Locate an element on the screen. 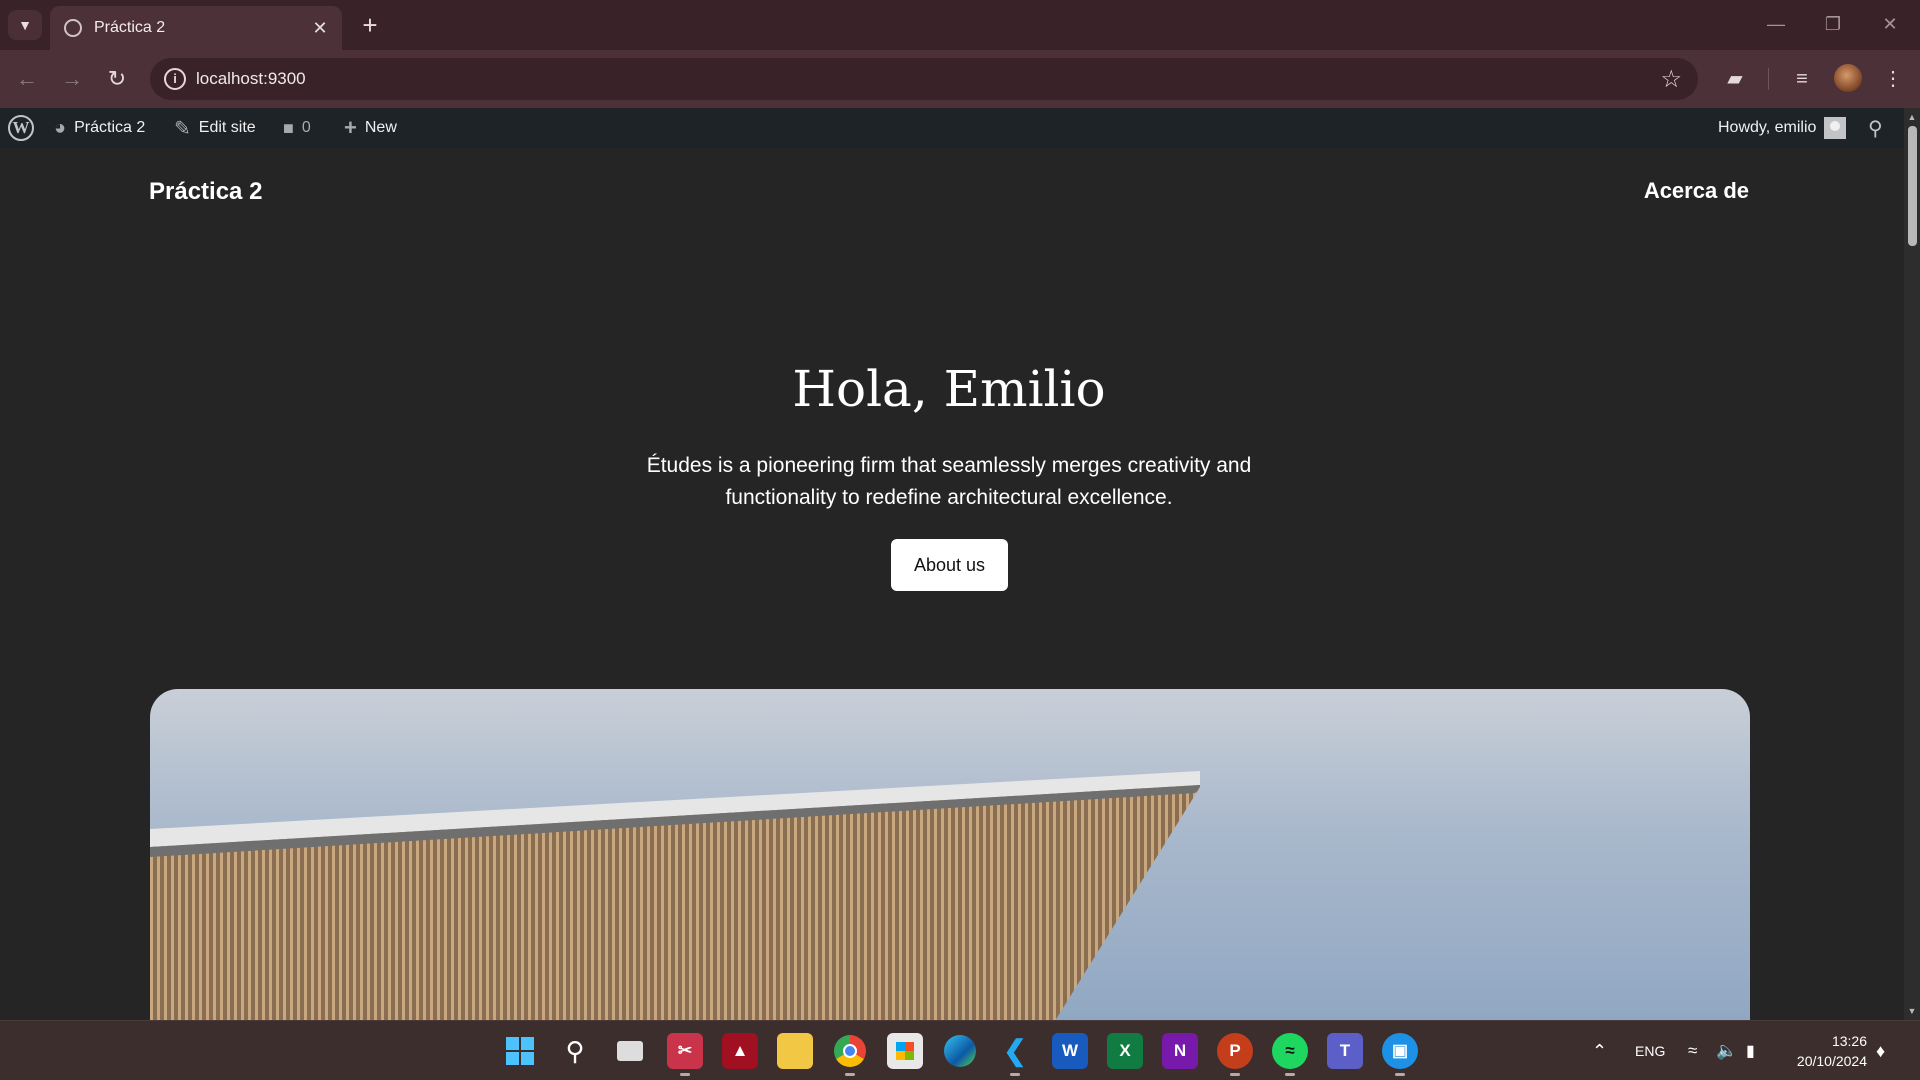 This screenshot has height=1080, width=1920. back-button: ← is located at coordinates (27, 79).